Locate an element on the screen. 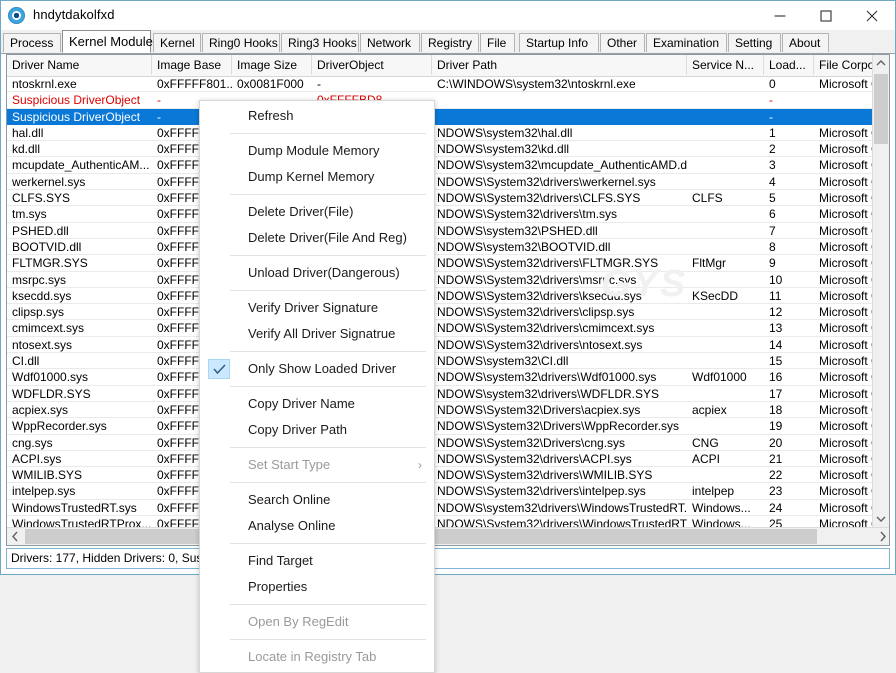 The height and width of the screenshot is (673, 896). tab-startup-info: Startup Info is located at coordinates (559, 42).